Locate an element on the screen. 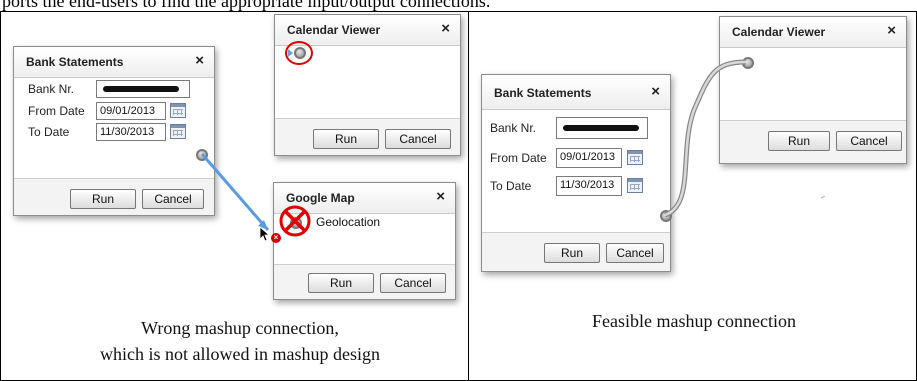 This screenshot has height=381, width=917. caption-line: Wrong mashup connection, is located at coordinates (240, 328).